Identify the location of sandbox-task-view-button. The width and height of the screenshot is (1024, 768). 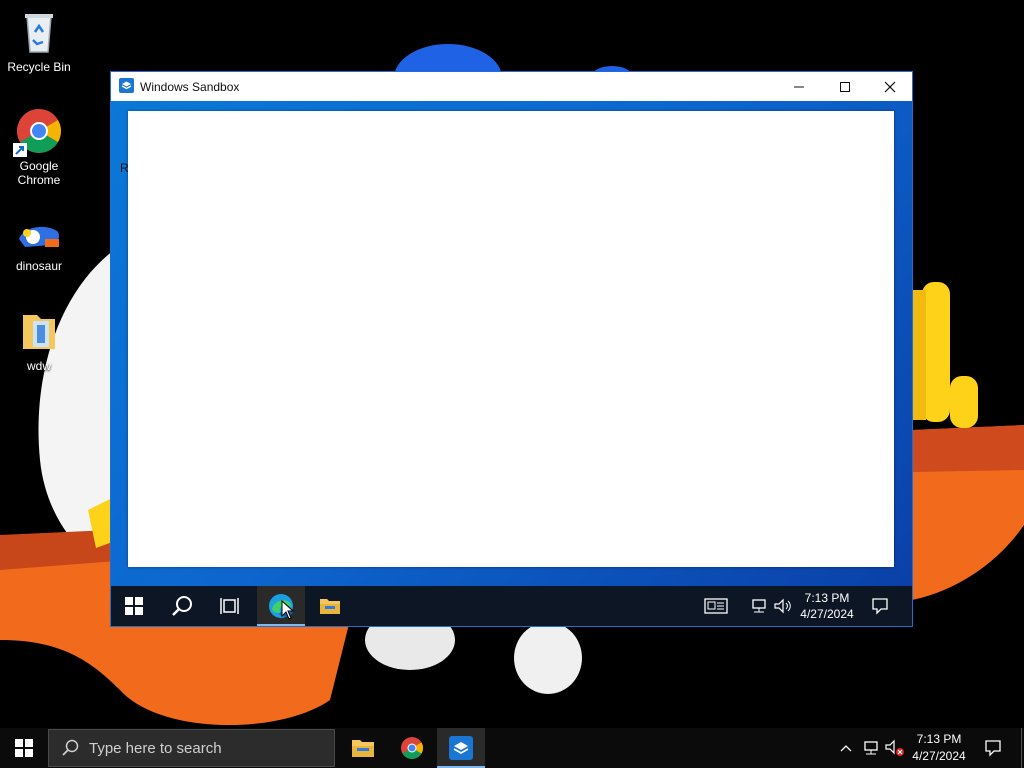
(230, 606).